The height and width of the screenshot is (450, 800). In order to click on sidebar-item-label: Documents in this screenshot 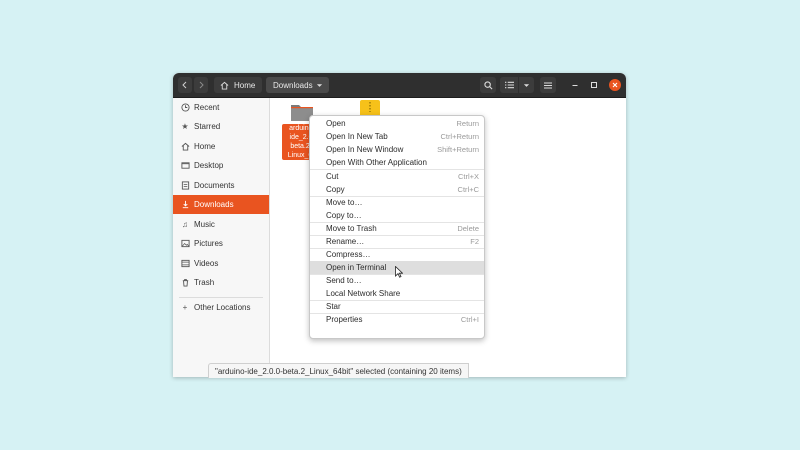, I will do `click(214, 185)`.